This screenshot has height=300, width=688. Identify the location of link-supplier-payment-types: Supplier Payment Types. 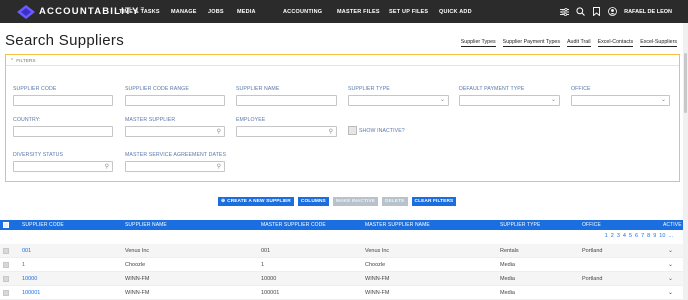
(531, 43).